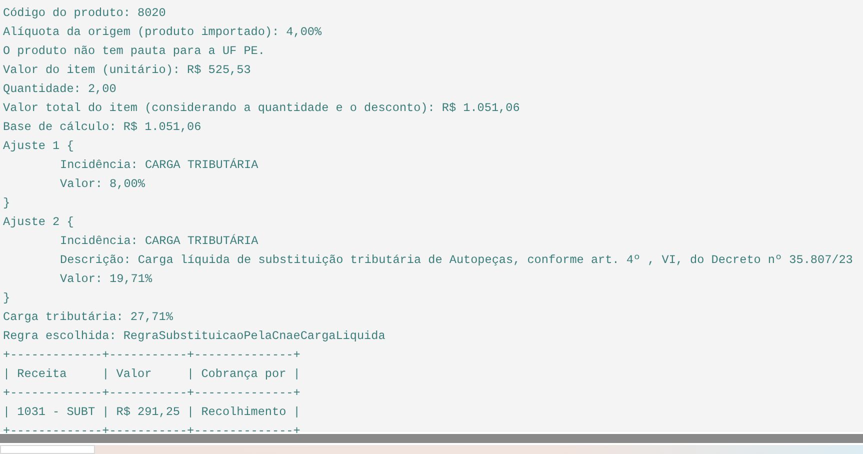 The height and width of the screenshot is (454, 863). What do you see at coordinates (162, 32) in the screenshot?
I see `console-line: Alíquota da origem (produto importado): 4,00%` at bounding box center [162, 32].